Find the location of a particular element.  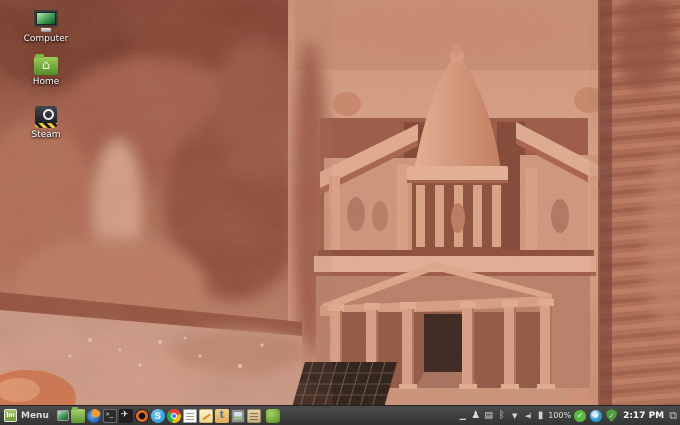

update-manager-icon: ✓ is located at coordinates (580, 415).